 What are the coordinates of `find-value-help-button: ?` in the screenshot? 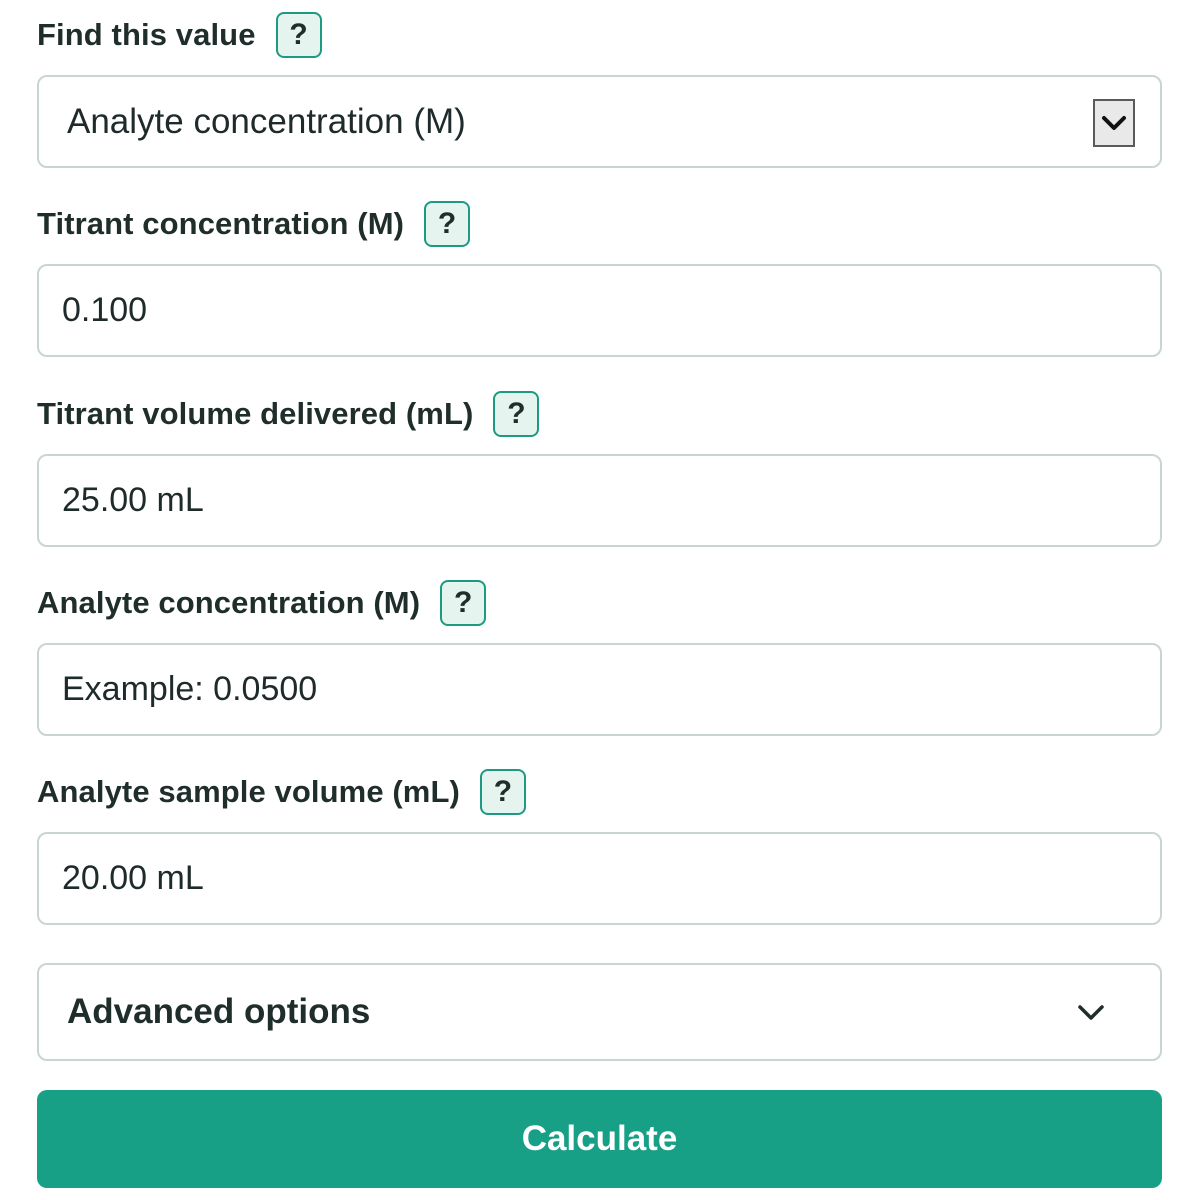 It's located at (298, 35).